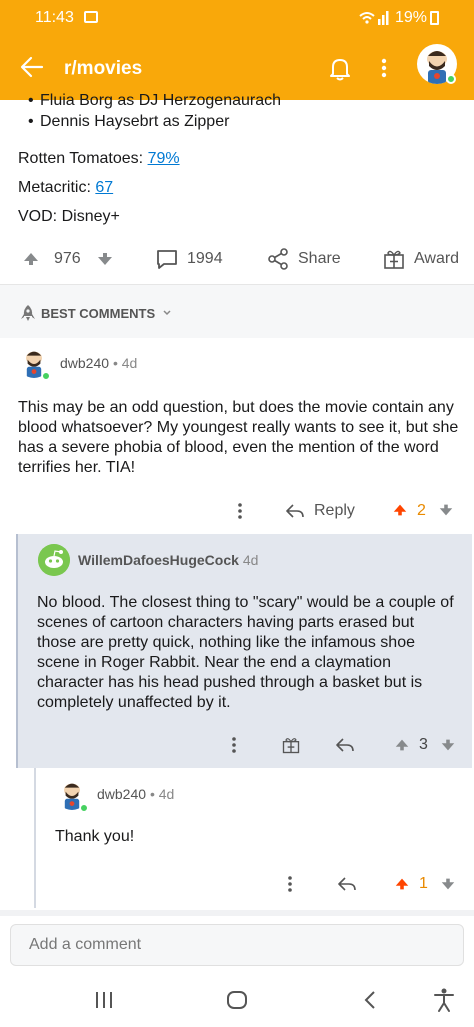 This screenshot has width=474, height=1027. I want to click on vod-line: VOD: Disney+, so click(69, 217).